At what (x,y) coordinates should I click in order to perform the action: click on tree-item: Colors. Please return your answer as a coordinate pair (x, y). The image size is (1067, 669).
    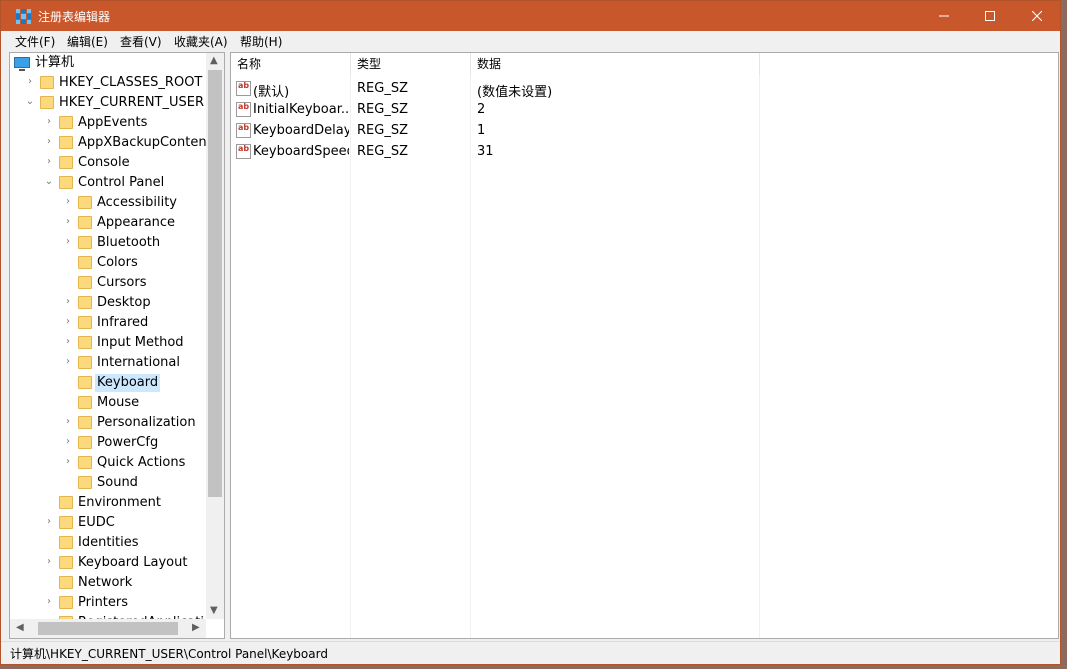
    Looking at the image, I should click on (108, 263).